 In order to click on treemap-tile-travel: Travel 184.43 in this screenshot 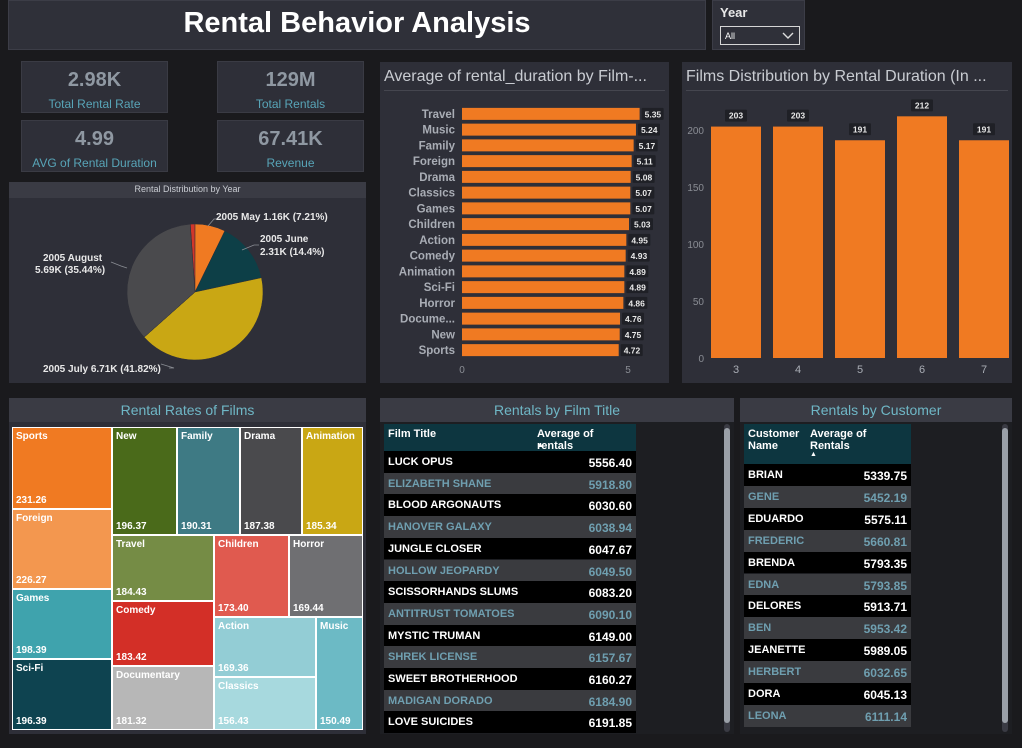, I will do `click(163, 568)`.